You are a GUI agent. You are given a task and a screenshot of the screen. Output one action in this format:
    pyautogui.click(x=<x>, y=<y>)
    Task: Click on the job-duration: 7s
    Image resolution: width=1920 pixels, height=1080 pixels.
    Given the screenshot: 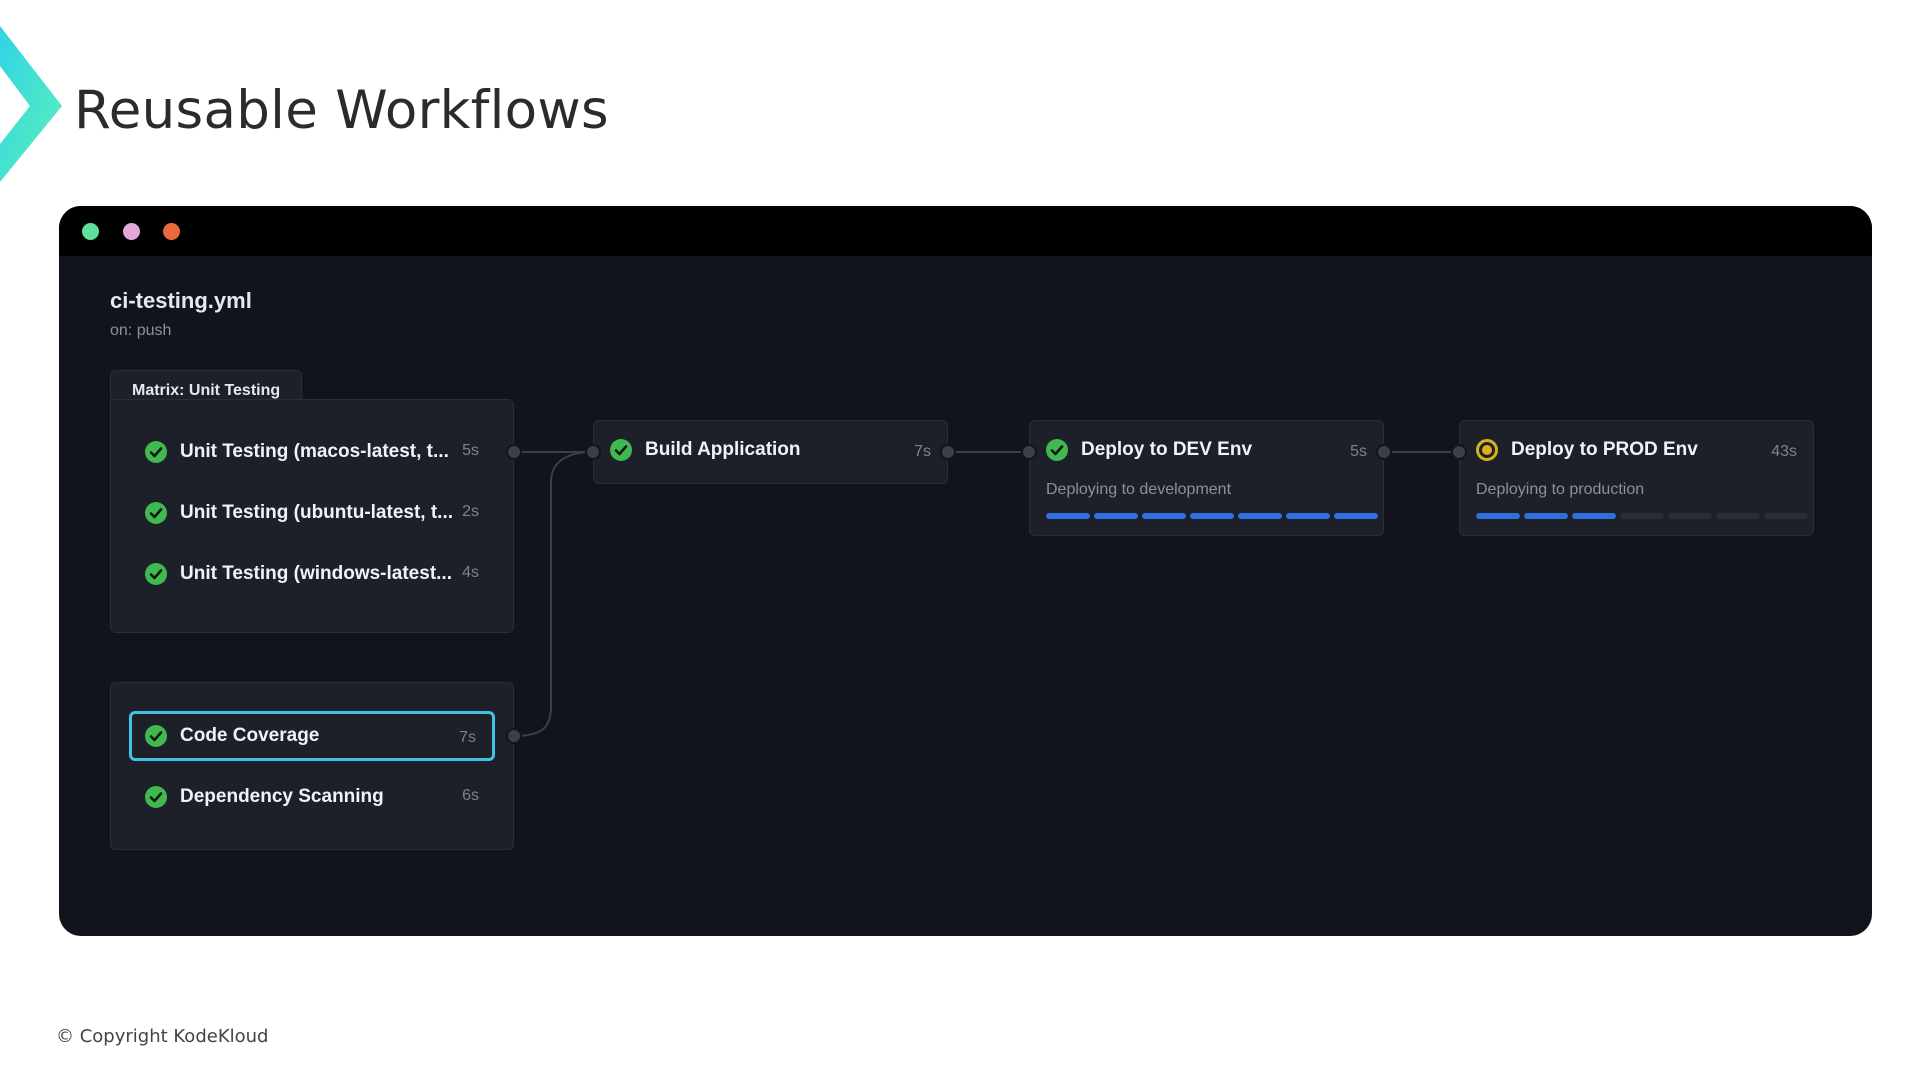 What is the action you would take?
    pyautogui.click(x=467, y=737)
    